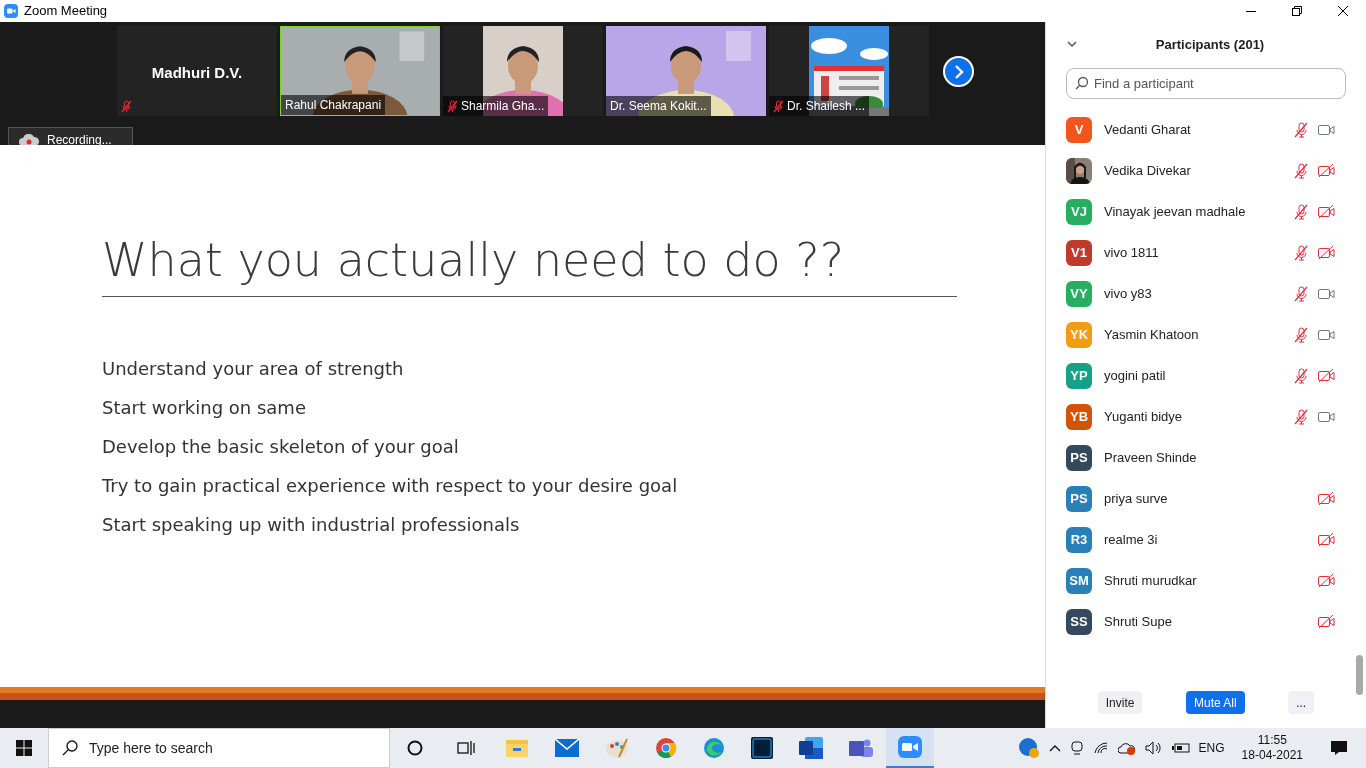 The width and height of the screenshot is (1366, 768). What do you see at coordinates (204, 408) in the screenshot?
I see `slide-bullet: Start working on same` at bounding box center [204, 408].